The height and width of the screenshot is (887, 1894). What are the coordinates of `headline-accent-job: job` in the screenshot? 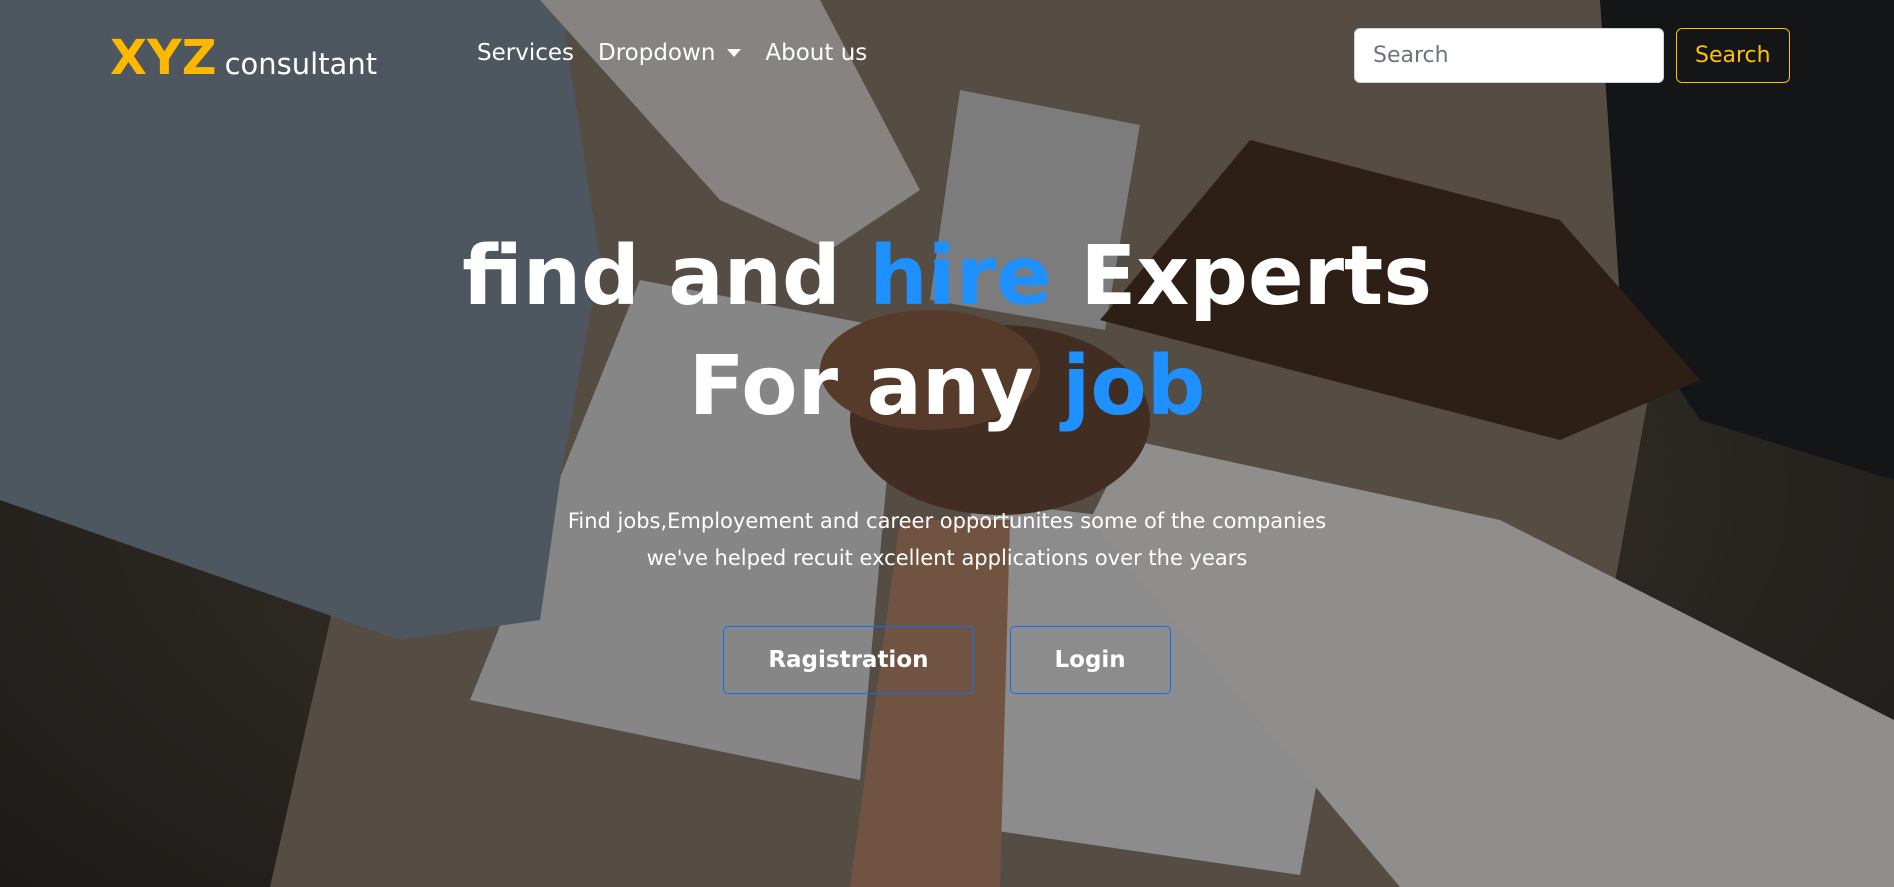 It's located at (1134, 386).